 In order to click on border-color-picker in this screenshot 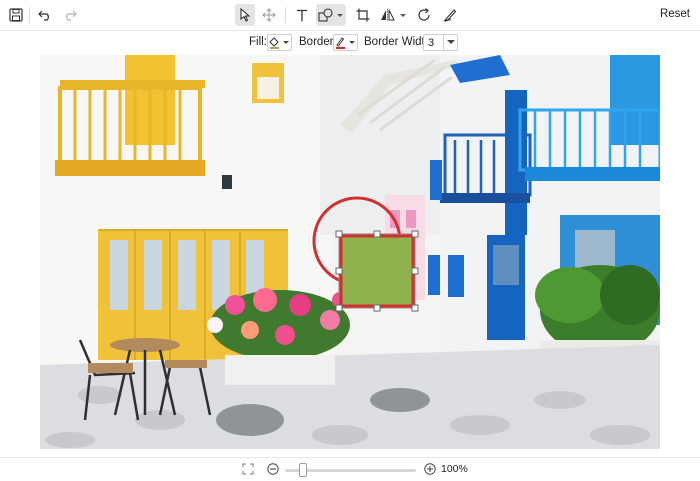, I will do `click(345, 42)`.